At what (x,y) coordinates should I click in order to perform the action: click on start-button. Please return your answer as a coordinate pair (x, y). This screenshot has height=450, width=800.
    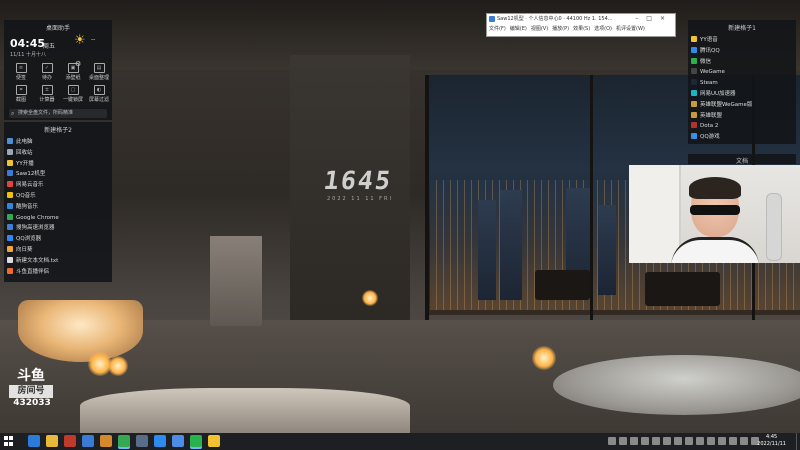
    Looking at the image, I should click on (9, 441).